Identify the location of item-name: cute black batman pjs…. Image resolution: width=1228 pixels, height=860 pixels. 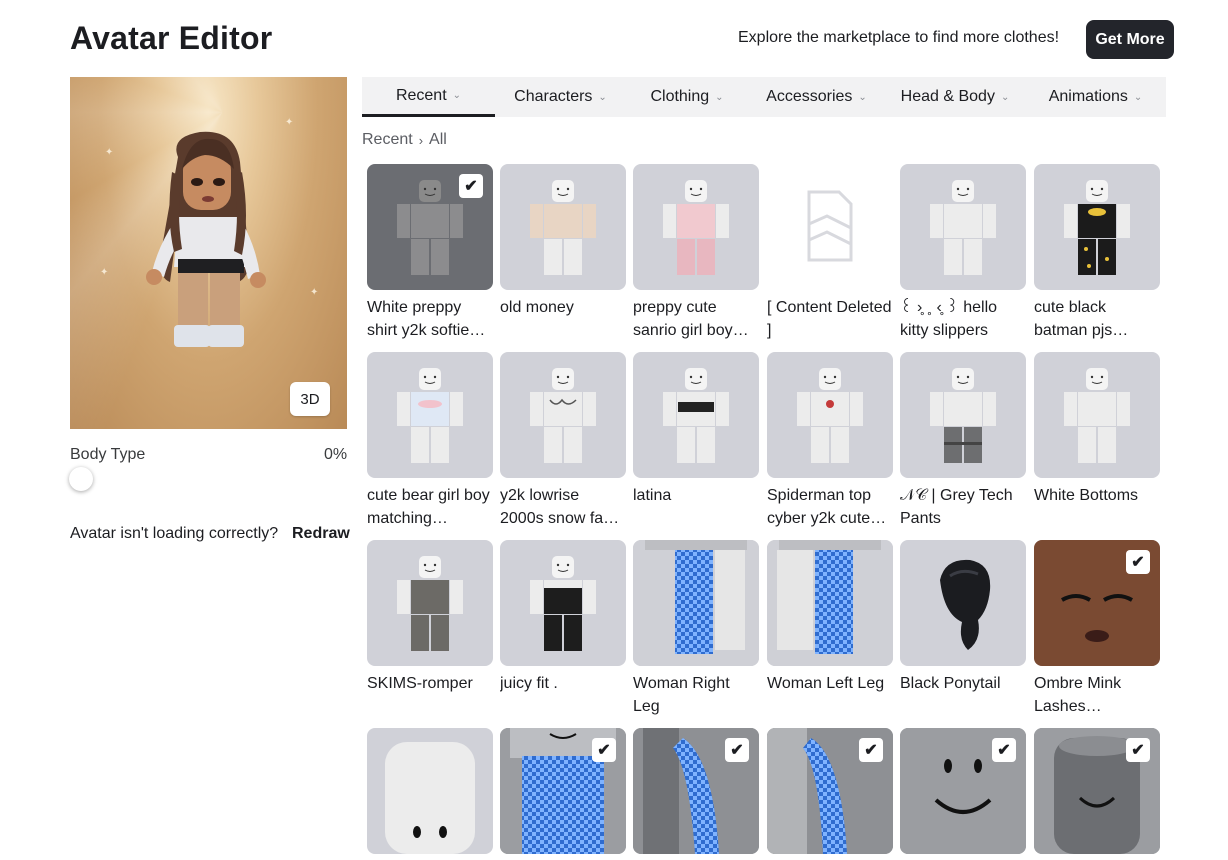
(1081, 319).